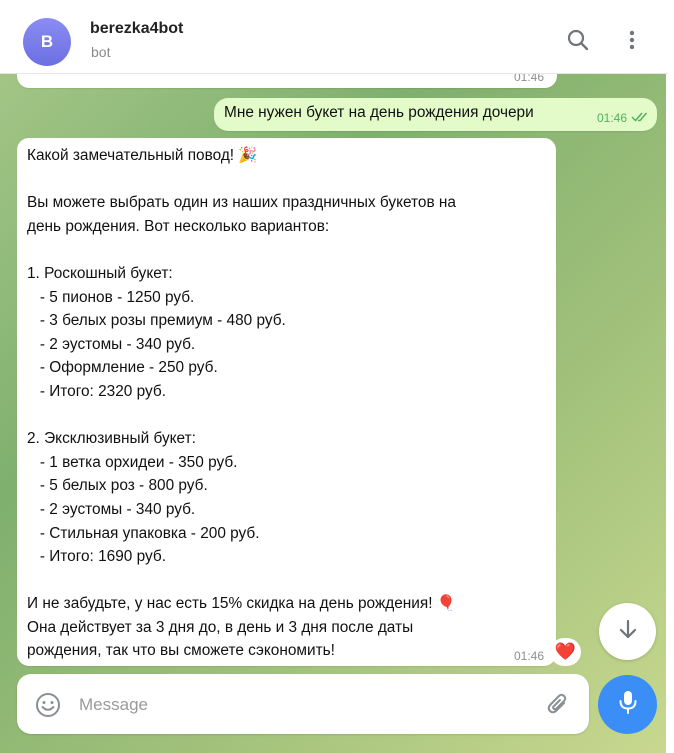 The height and width of the screenshot is (753, 674). I want to click on chat-header: B berezka4bot bot, so click(334, 37).